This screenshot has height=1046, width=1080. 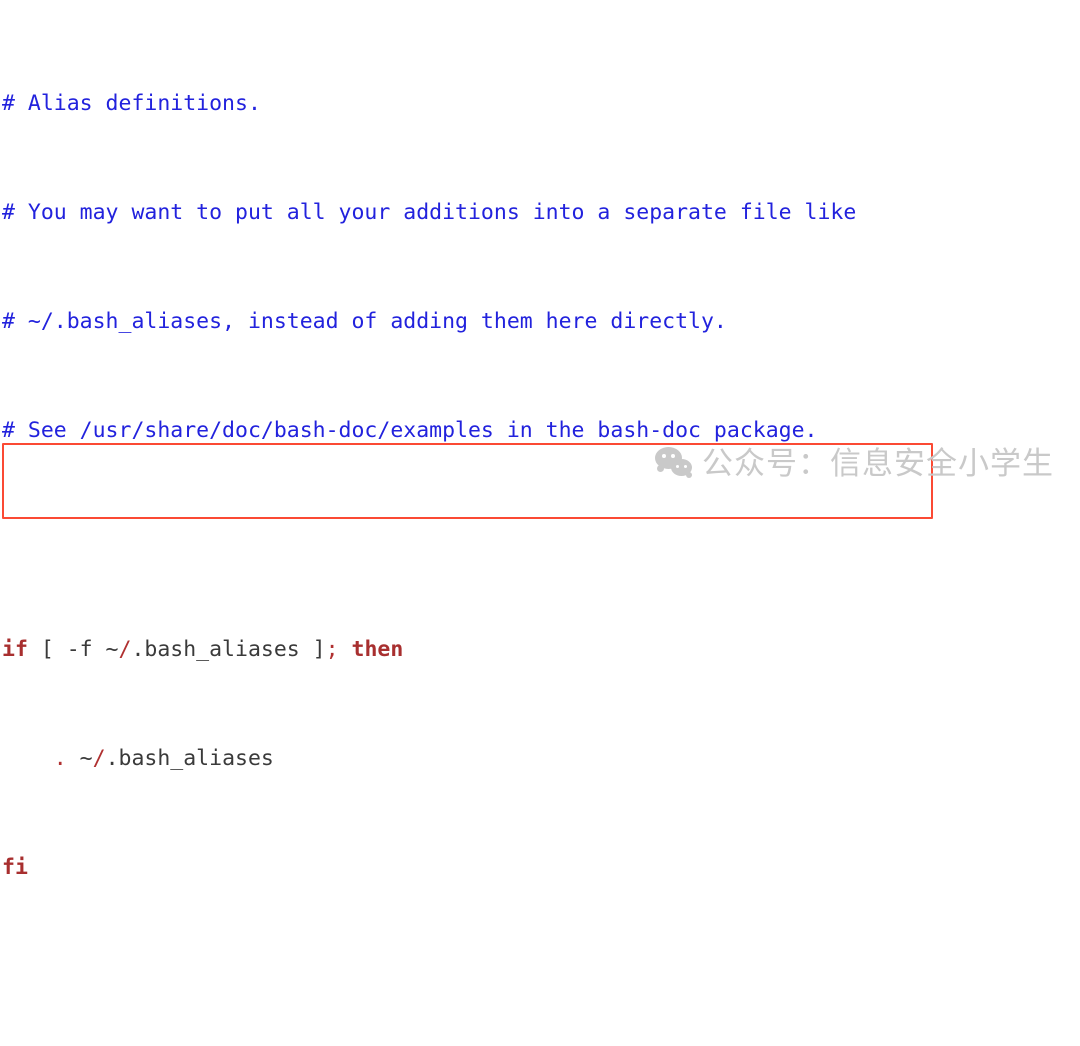 What do you see at coordinates (540, 540) in the screenshot?
I see `code-line-5-blank` at bounding box center [540, 540].